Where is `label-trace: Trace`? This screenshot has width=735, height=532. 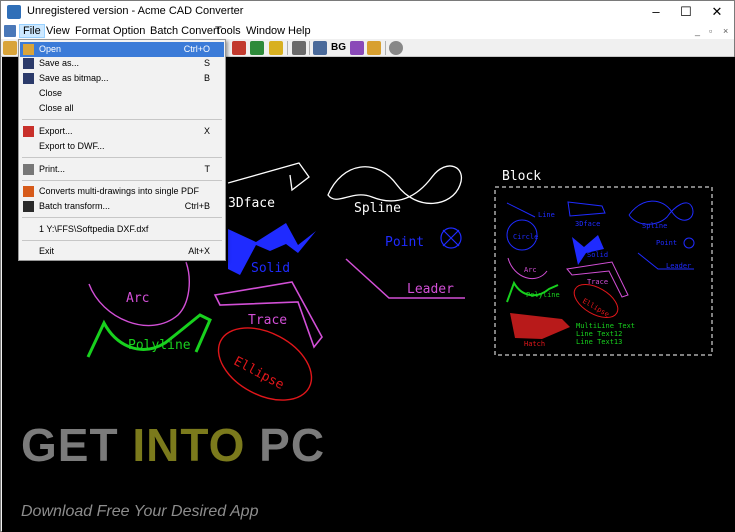 label-trace: Trace is located at coordinates (268, 320).